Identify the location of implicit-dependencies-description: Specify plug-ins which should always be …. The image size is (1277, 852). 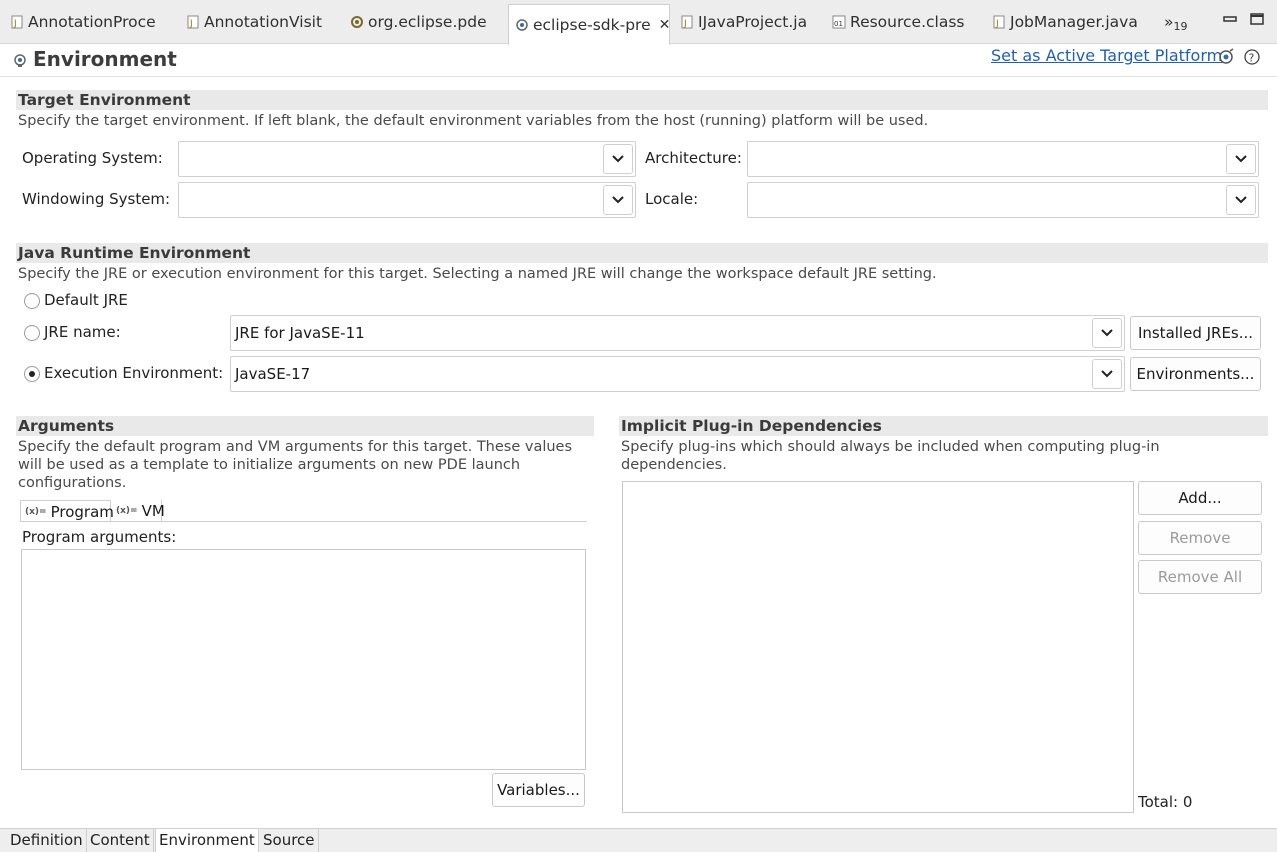
(890, 456).